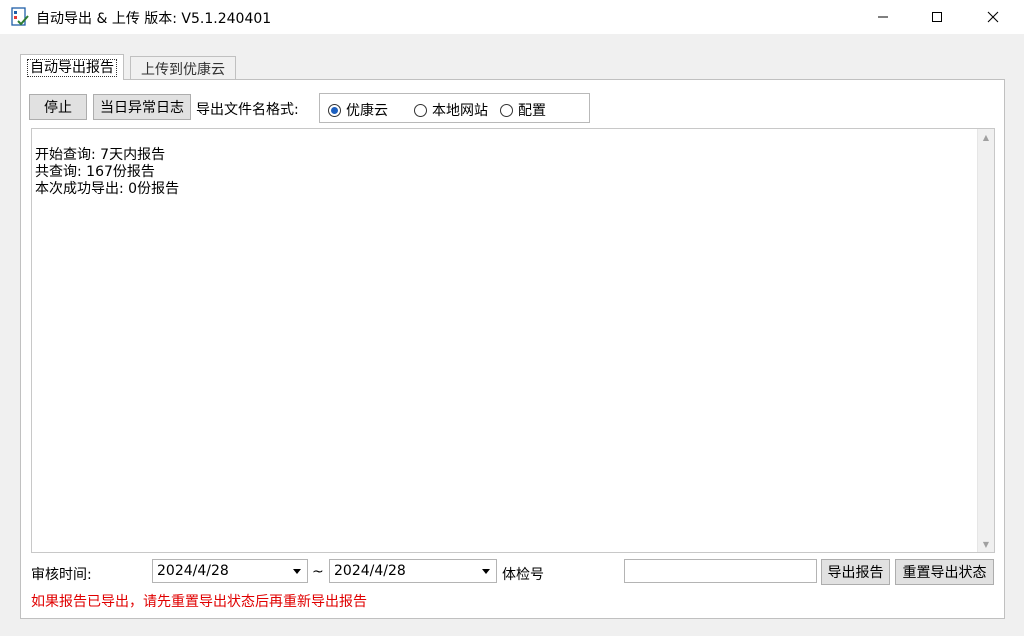 This screenshot has height=636, width=1024. What do you see at coordinates (193, 571) in the screenshot?
I see `date-from-value: 2024/4/28` at bounding box center [193, 571].